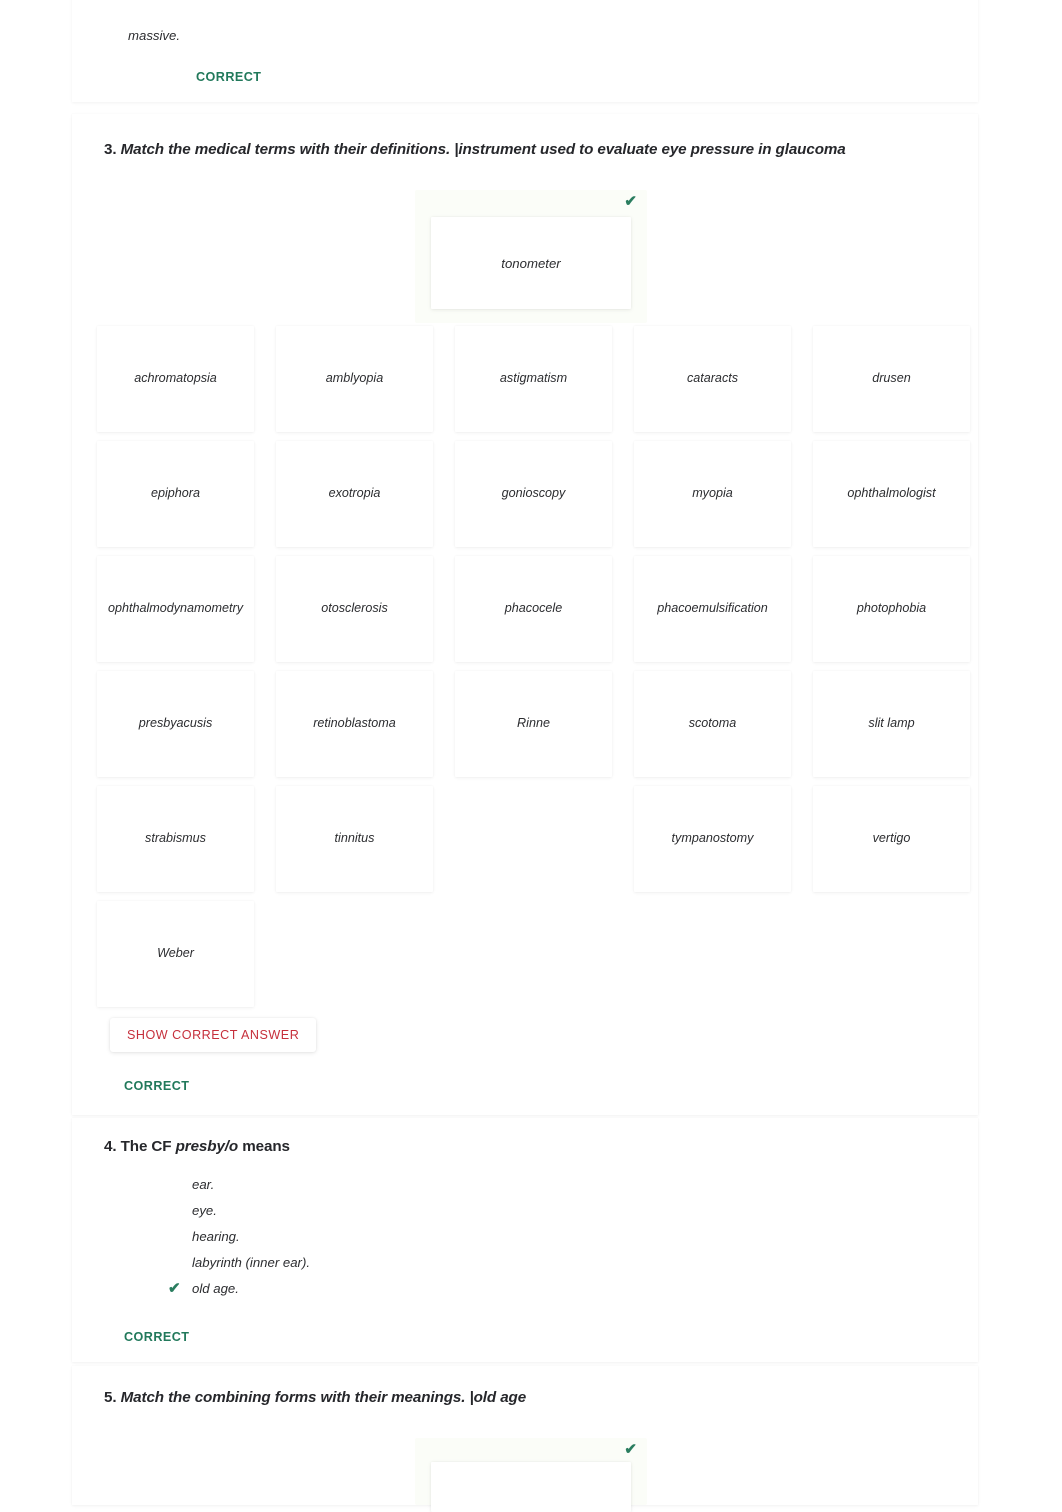 This screenshot has width=1062, height=1512. I want to click on option-tile: tinnitus, so click(354, 839).